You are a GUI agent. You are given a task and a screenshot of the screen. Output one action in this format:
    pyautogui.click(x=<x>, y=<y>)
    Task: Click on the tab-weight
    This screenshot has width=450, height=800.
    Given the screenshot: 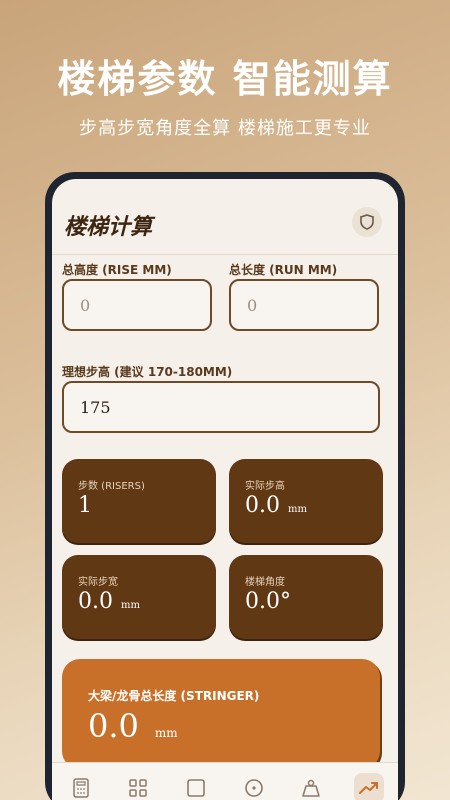 What is the action you would take?
    pyautogui.click(x=311, y=786)
    